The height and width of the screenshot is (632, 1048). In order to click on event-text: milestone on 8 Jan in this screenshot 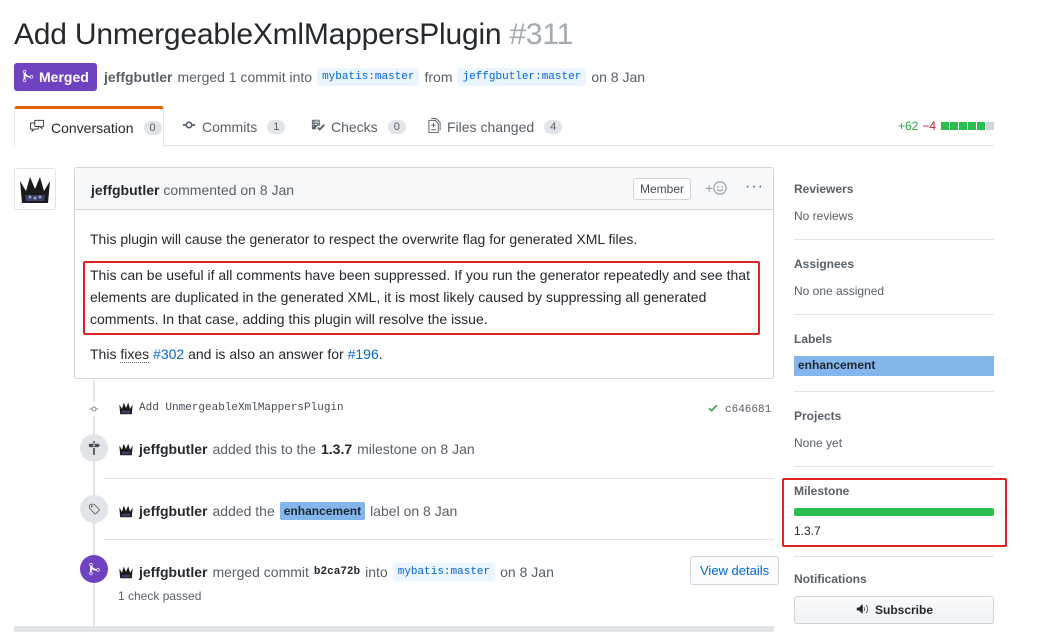, I will do `click(416, 449)`.